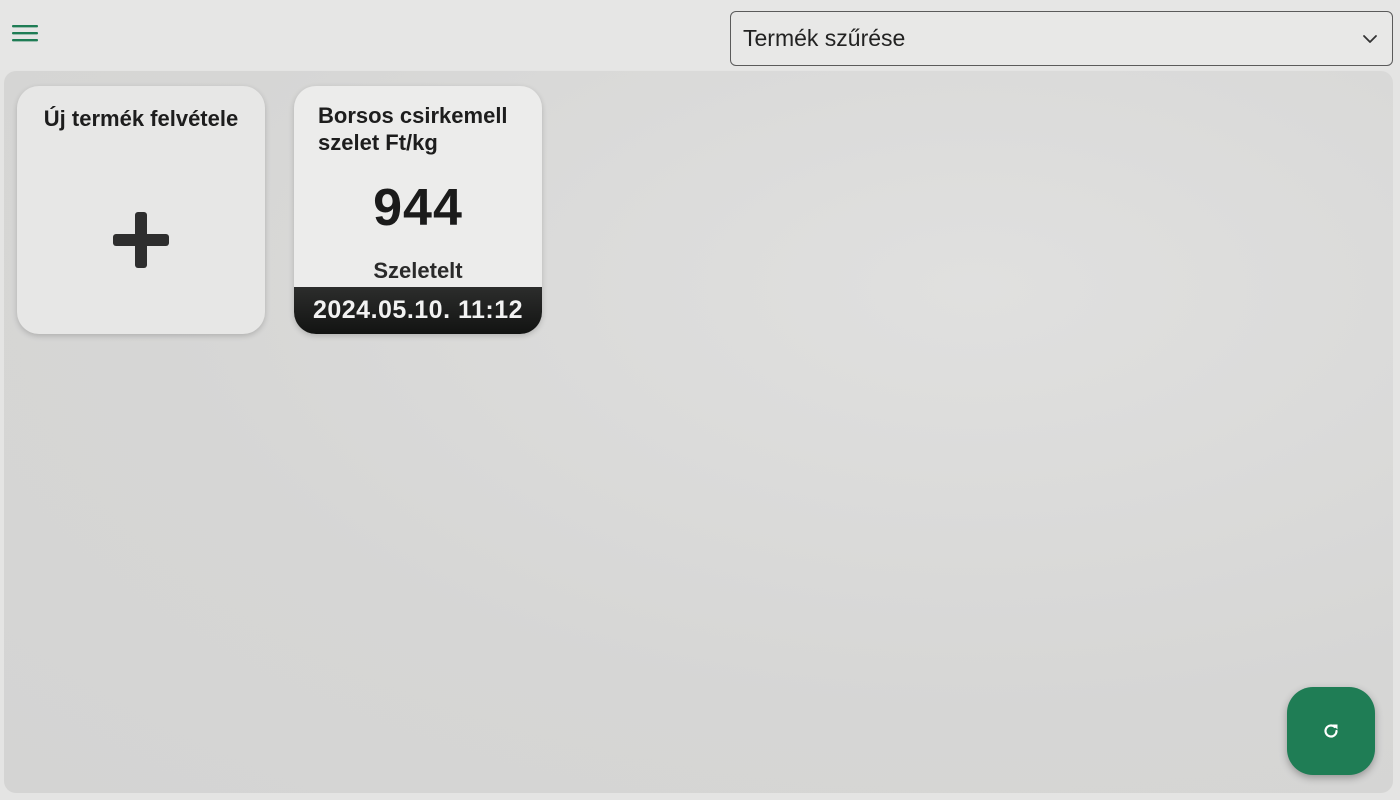  I want to click on product-type: Szeletelt, so click(418, 270).